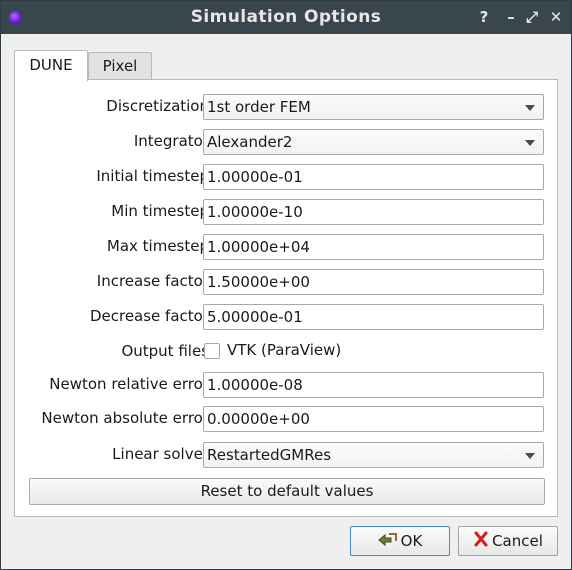  Describe the element at coordinates (481, 542) in the screenshot. I see `cancel-x-icon` at that location.